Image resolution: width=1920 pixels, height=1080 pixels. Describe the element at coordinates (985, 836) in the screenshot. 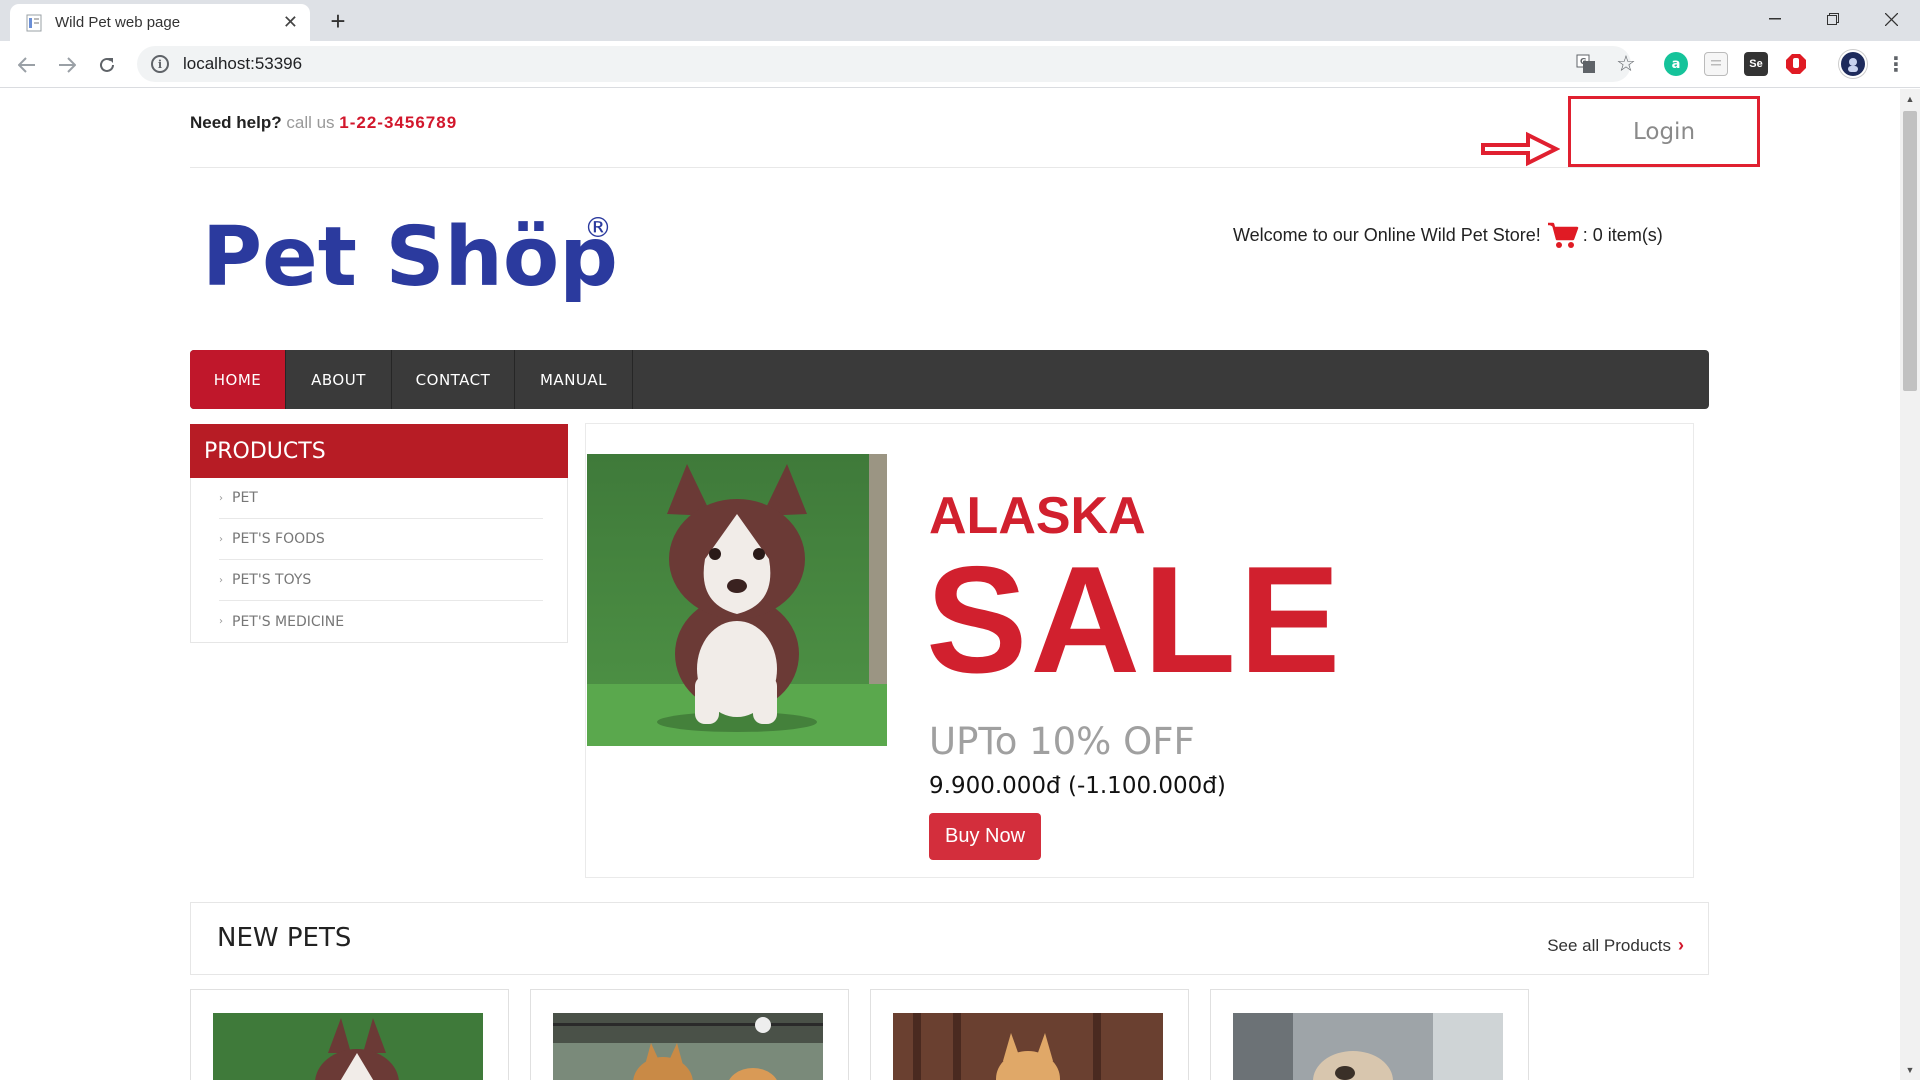

I see `buy-now-button: Buy Now` at that location.